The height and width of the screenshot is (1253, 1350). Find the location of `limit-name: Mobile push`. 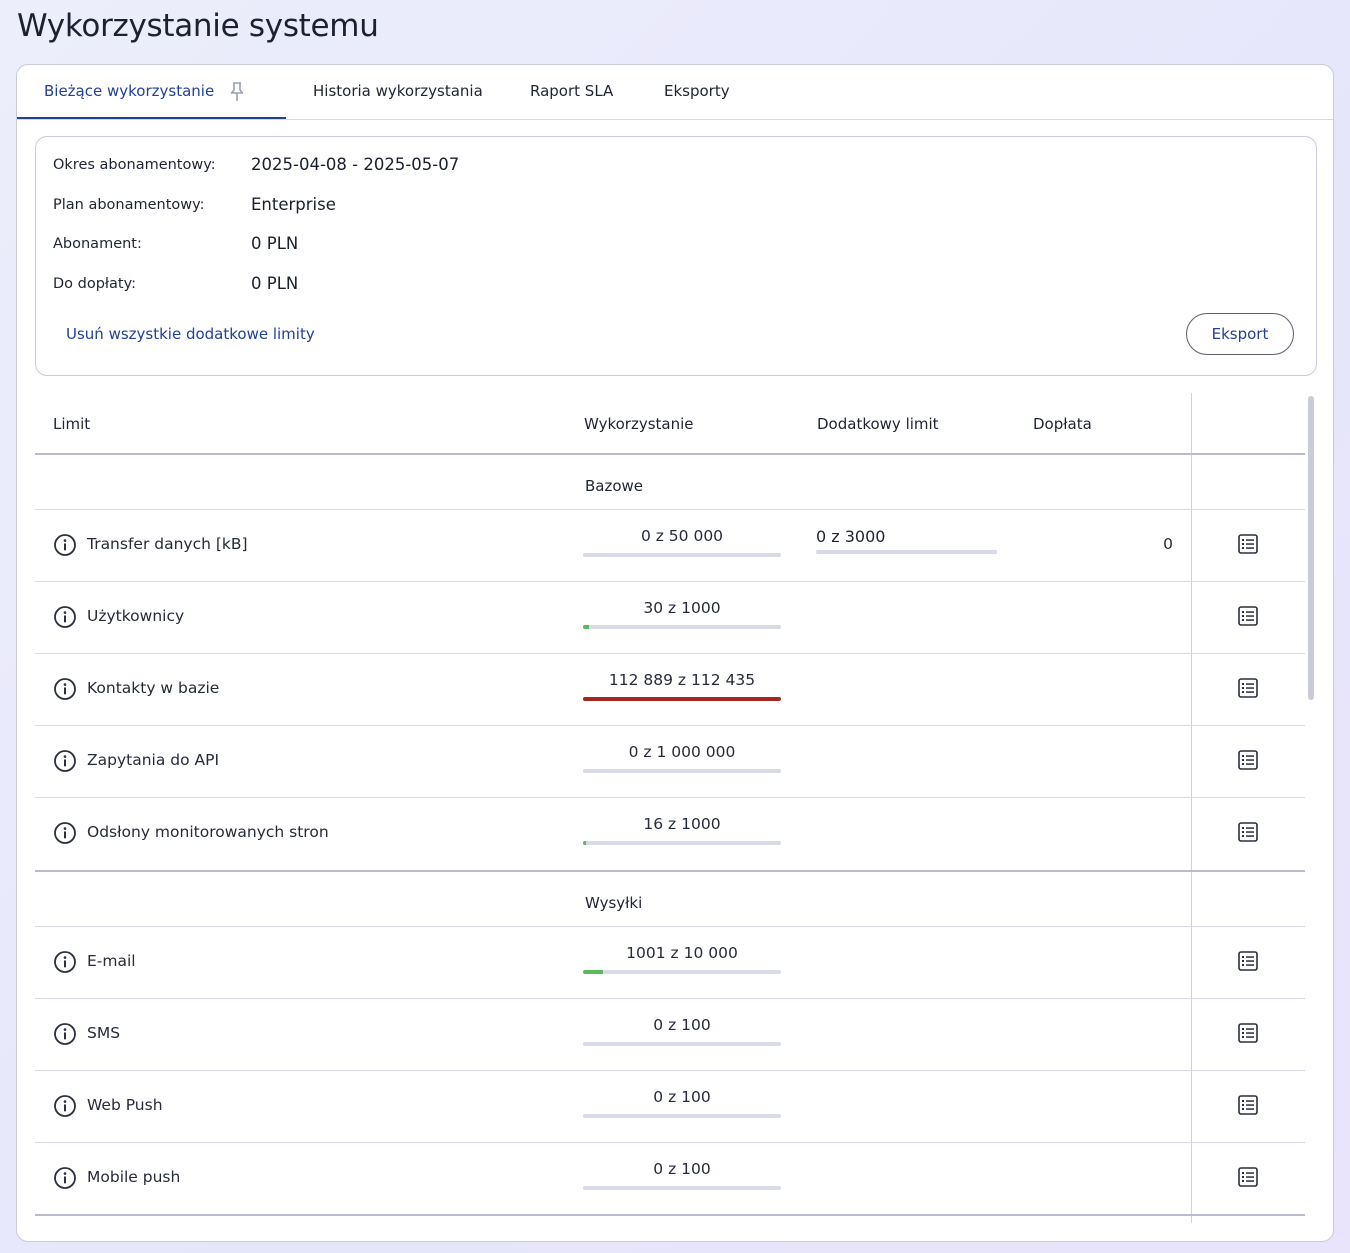

limit-name: Mobile push is located at coordinates (134, 1177).